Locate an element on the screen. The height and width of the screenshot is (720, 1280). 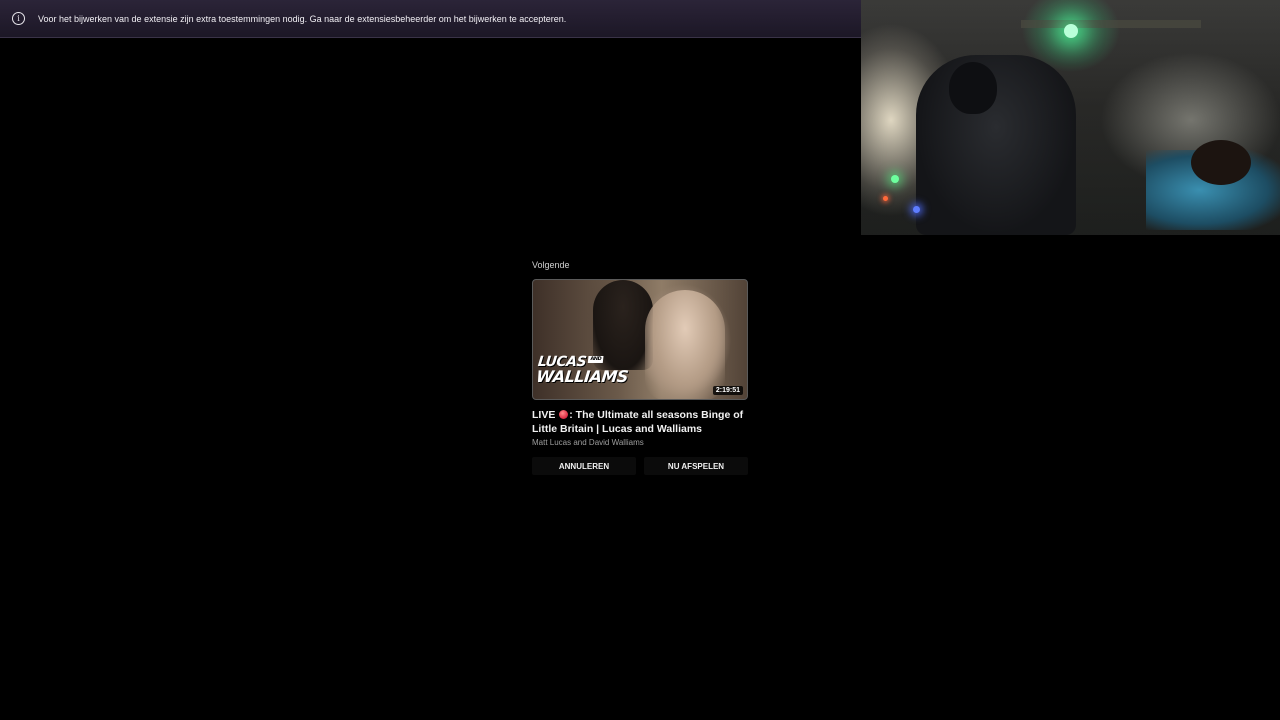
cancel-button: ANNULEREN is located at coordinates (584, 466).